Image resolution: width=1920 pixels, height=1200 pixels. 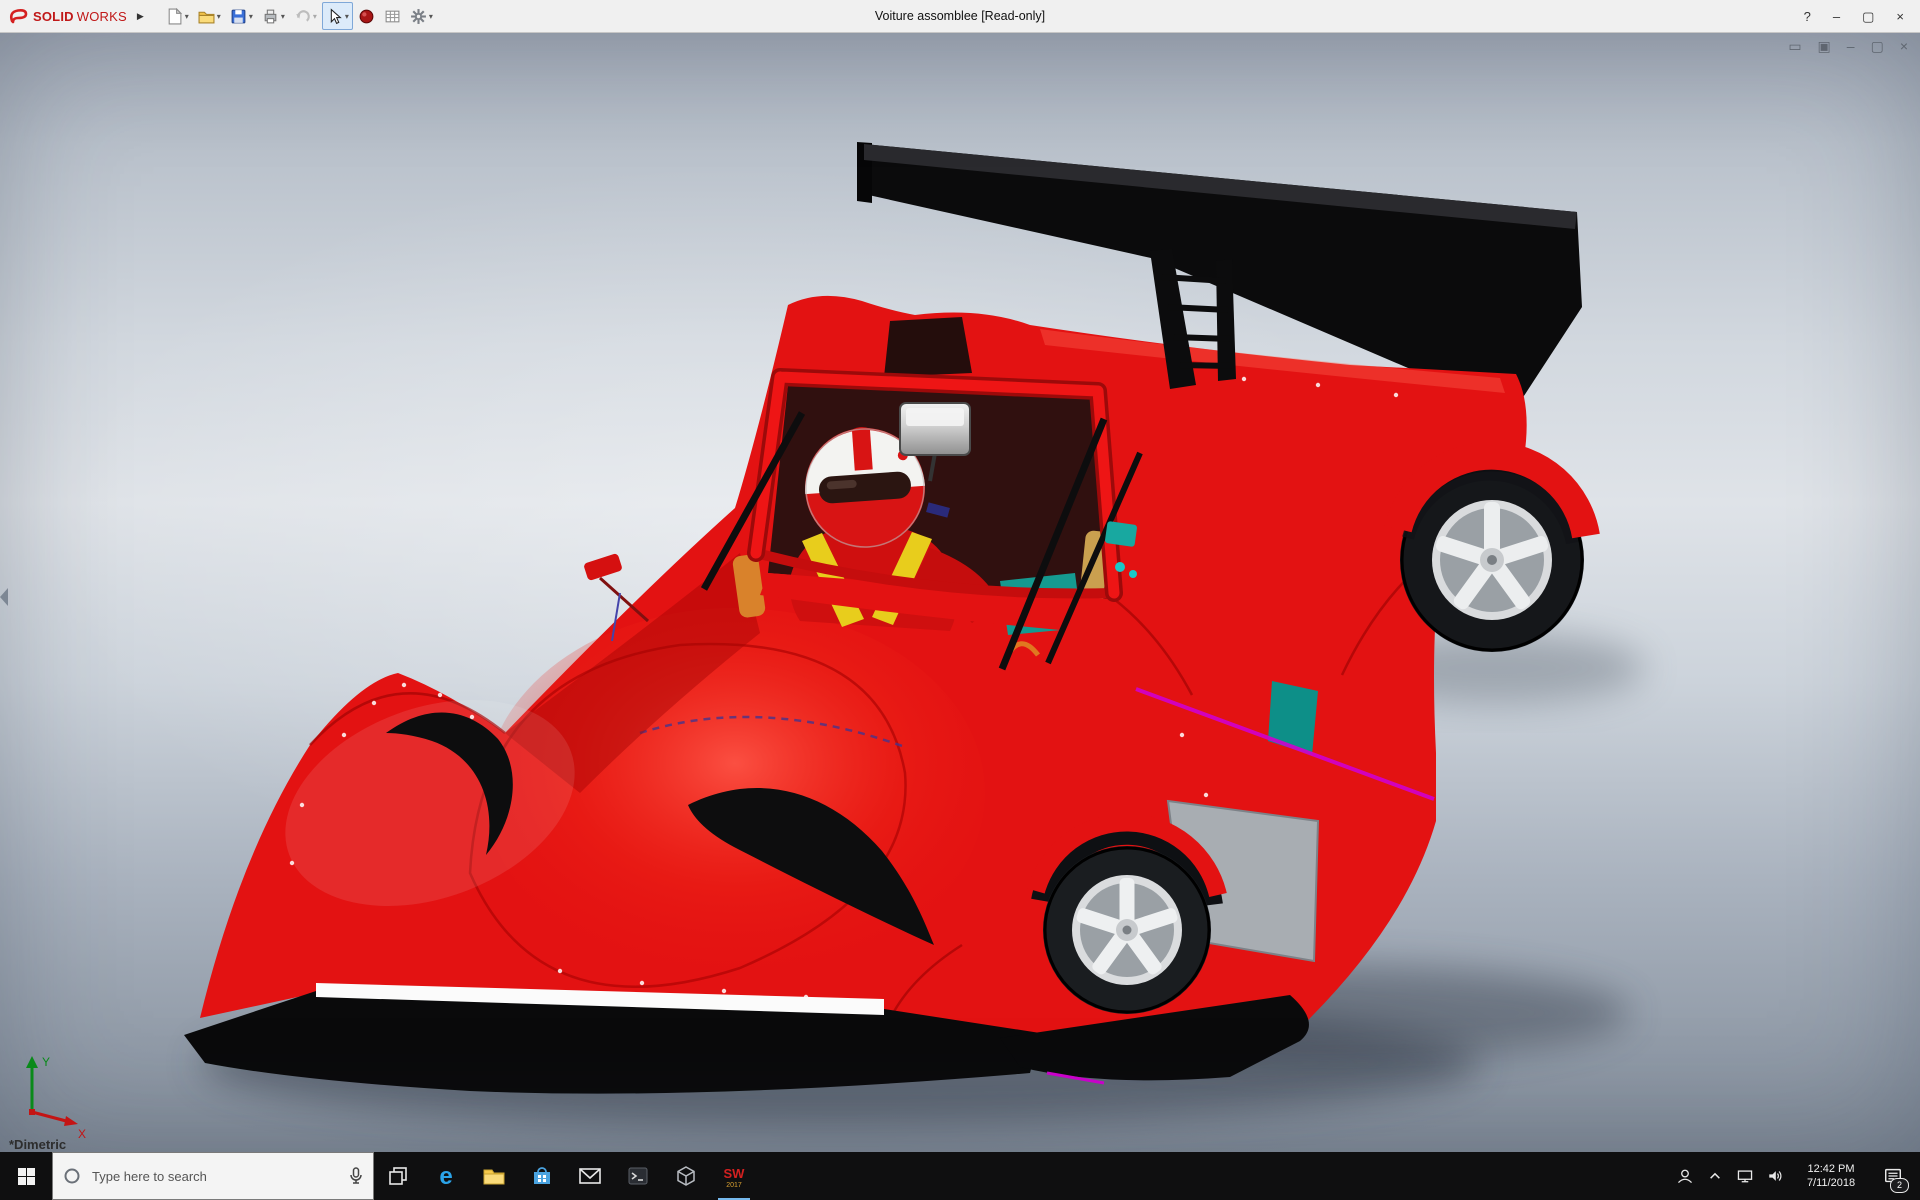 I want to click on save-icon, so click(x=238, y=16).